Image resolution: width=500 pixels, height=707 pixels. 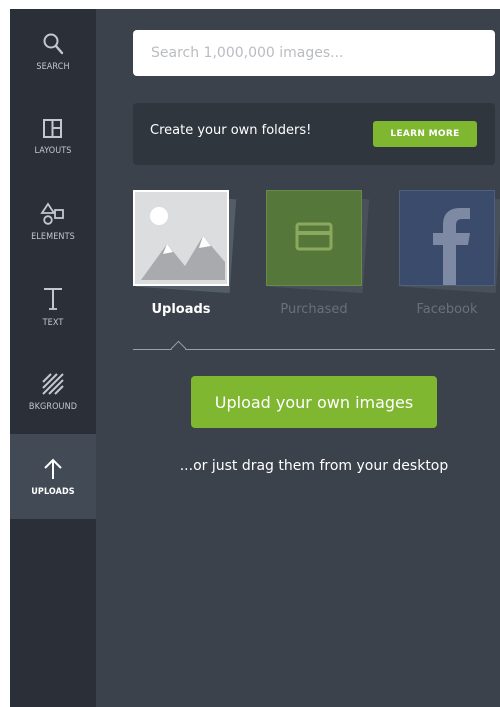 What do you see at coordinates (314, 309) in the screenshot?
I see `folder-label-purchased: Purchased` at bounding box center [314, 309].